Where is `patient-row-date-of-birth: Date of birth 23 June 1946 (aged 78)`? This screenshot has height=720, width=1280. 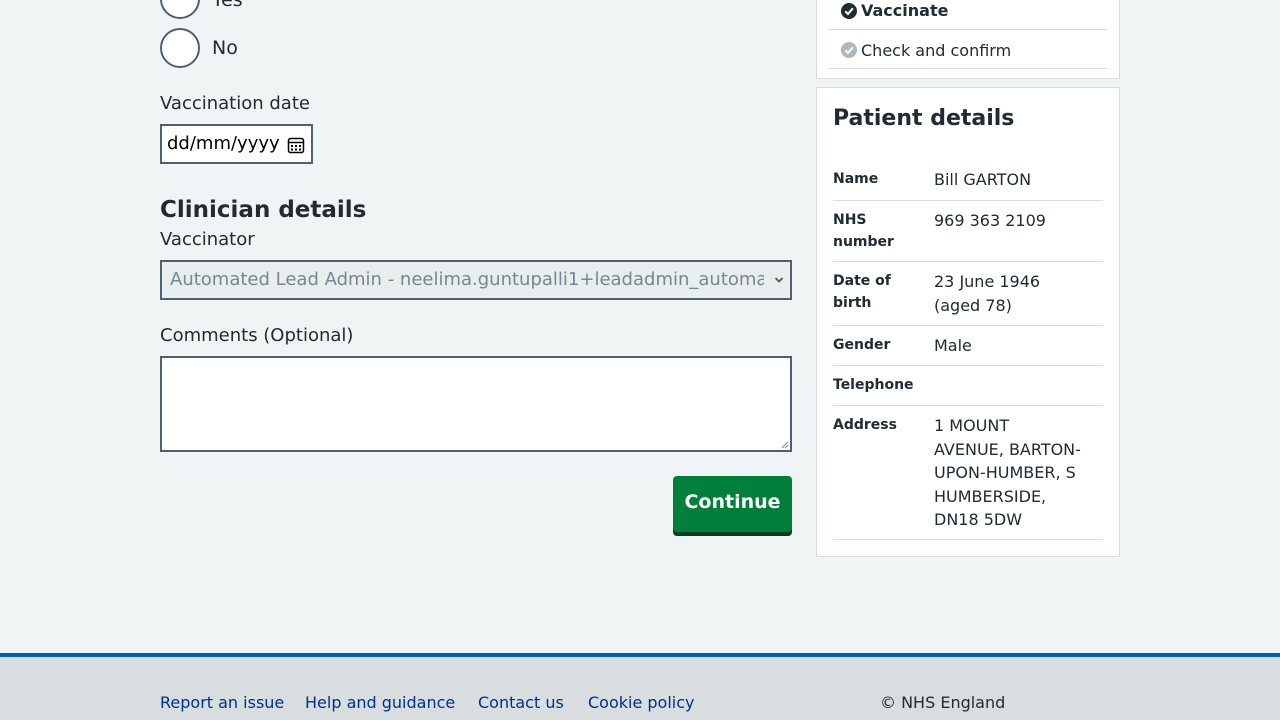
patient-row-date-of-birth: Date of birth 23 June 1946 (aged 78) is located at coordinates (968, 298).